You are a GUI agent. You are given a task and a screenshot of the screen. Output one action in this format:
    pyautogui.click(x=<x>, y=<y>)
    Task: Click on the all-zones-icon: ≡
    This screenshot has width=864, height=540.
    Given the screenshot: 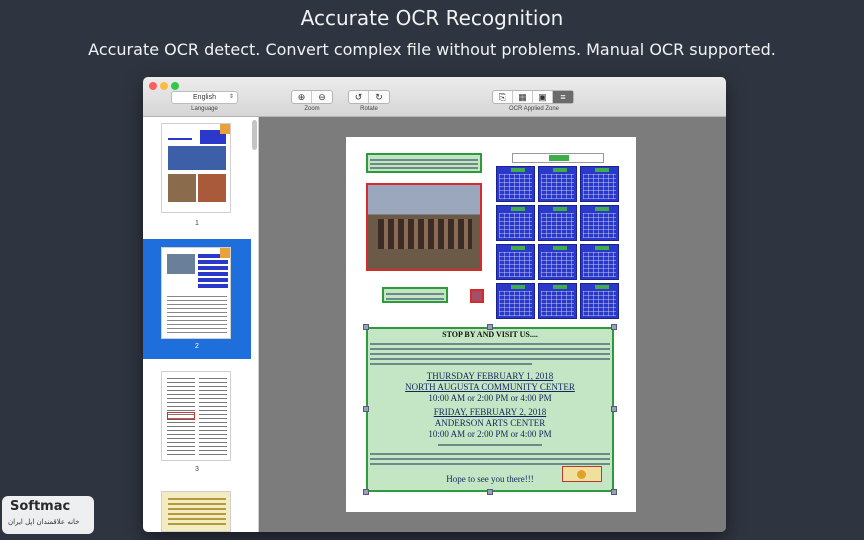 What is the action you would take?
    pyautogui.click(x=563, y=97)
    